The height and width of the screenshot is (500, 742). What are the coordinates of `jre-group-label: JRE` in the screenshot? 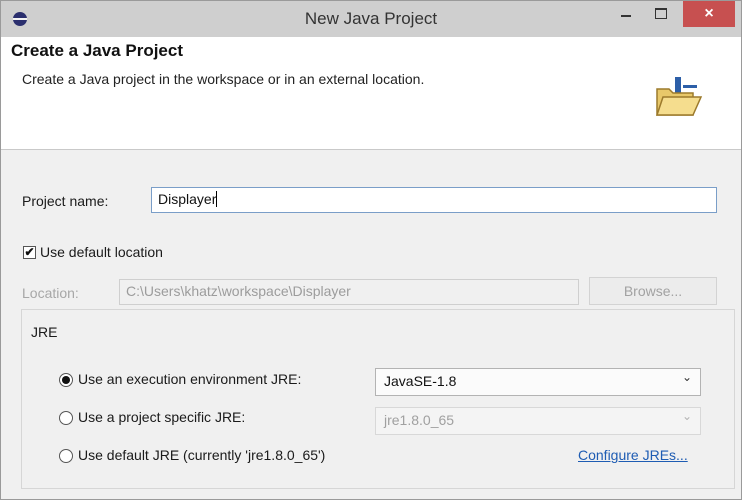 It's located at (44, 332).